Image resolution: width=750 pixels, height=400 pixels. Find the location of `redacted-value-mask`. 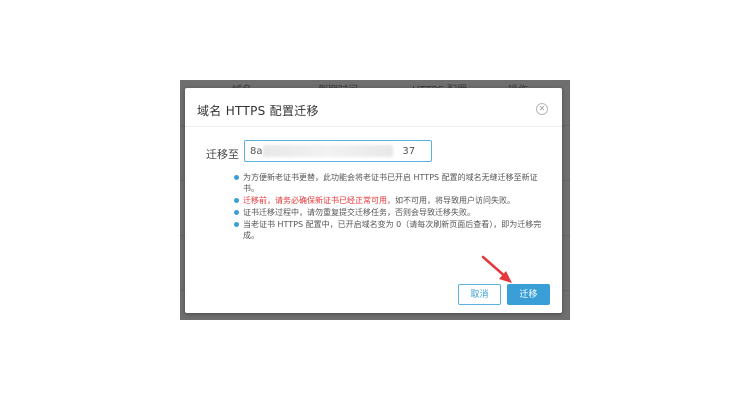

redacted-value-mask is located at coordinates (328, 151).